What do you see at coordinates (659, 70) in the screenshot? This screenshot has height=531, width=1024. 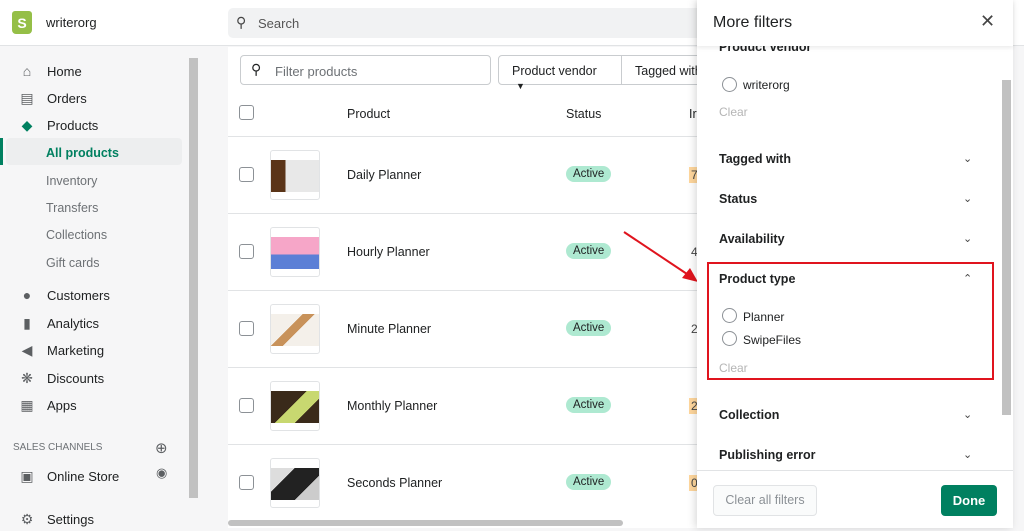 I see `tagged-with-button: Tagged with` at bounding box center [659, 70].